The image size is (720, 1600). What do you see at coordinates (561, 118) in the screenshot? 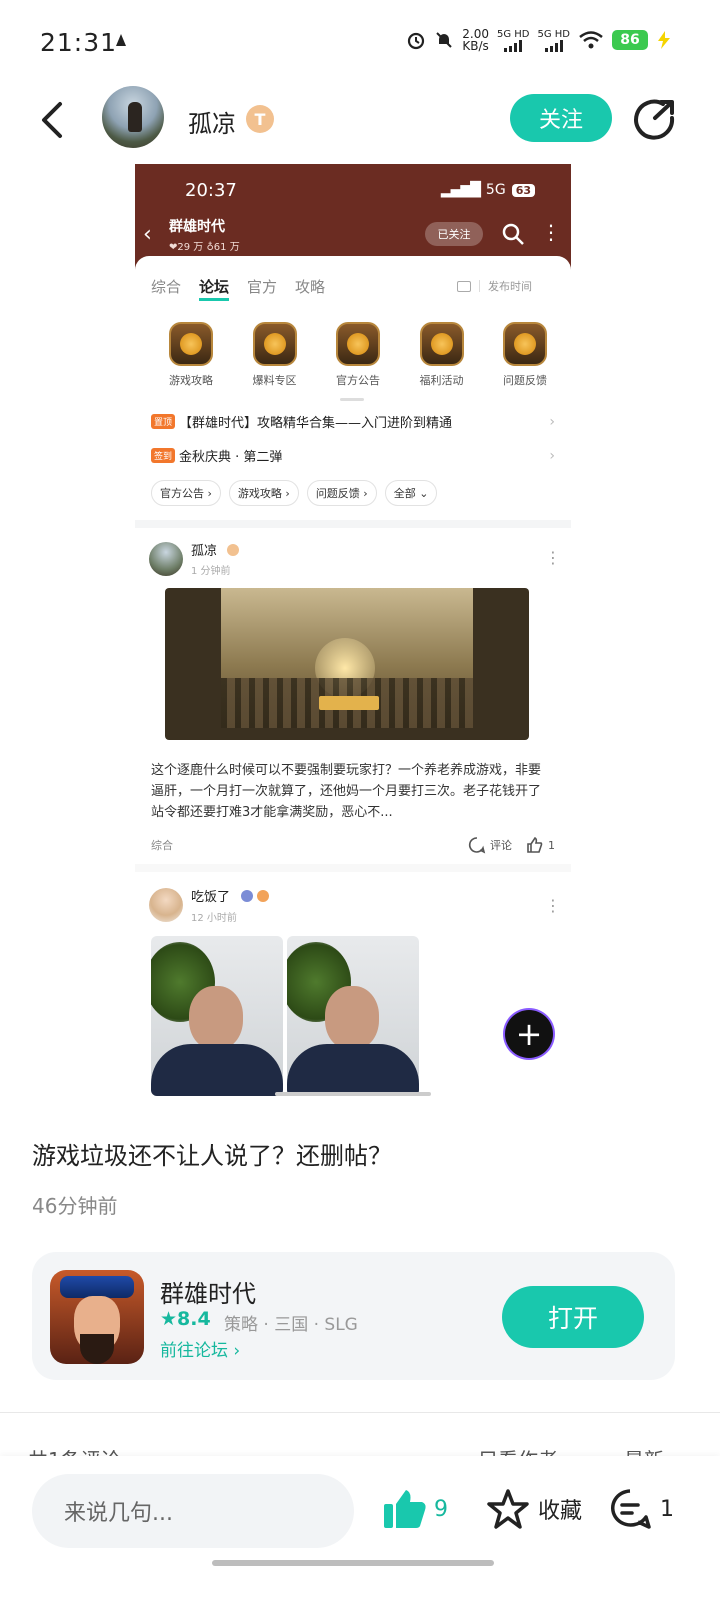
I see `follow-button: 关注` at bounding box center [561, 118].